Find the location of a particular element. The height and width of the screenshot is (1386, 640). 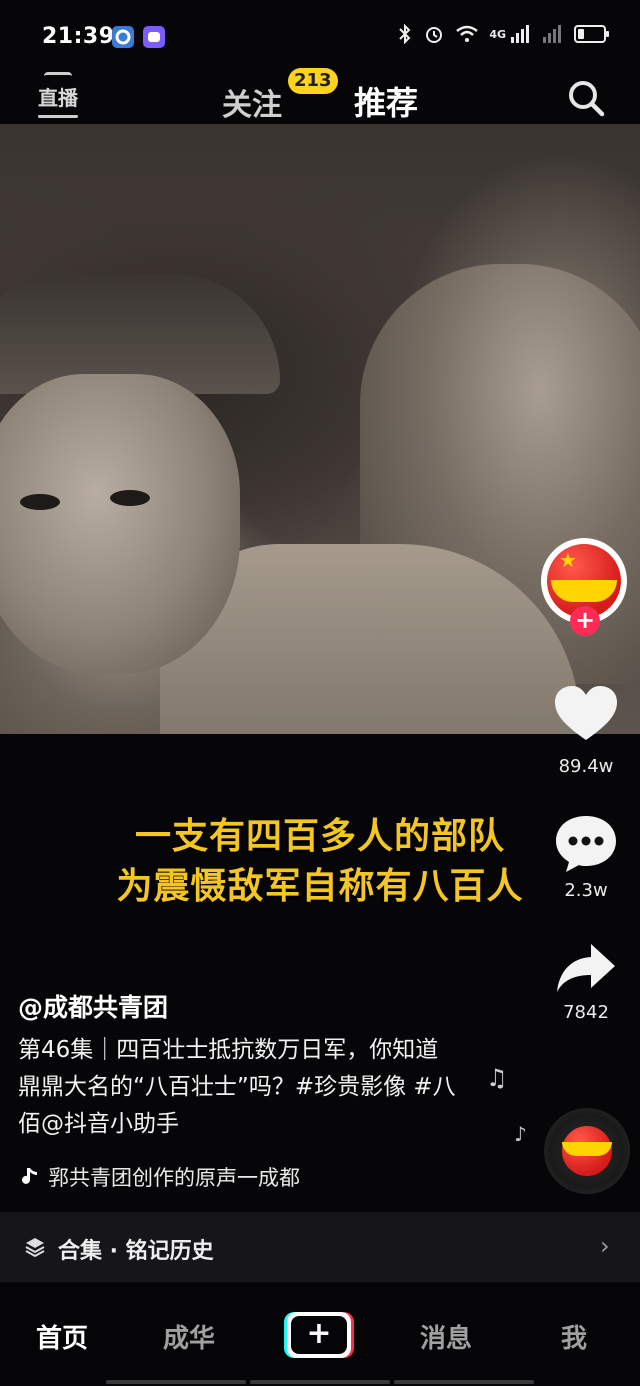

follow-count-badge: 213 is located at coordinates (313, 81).